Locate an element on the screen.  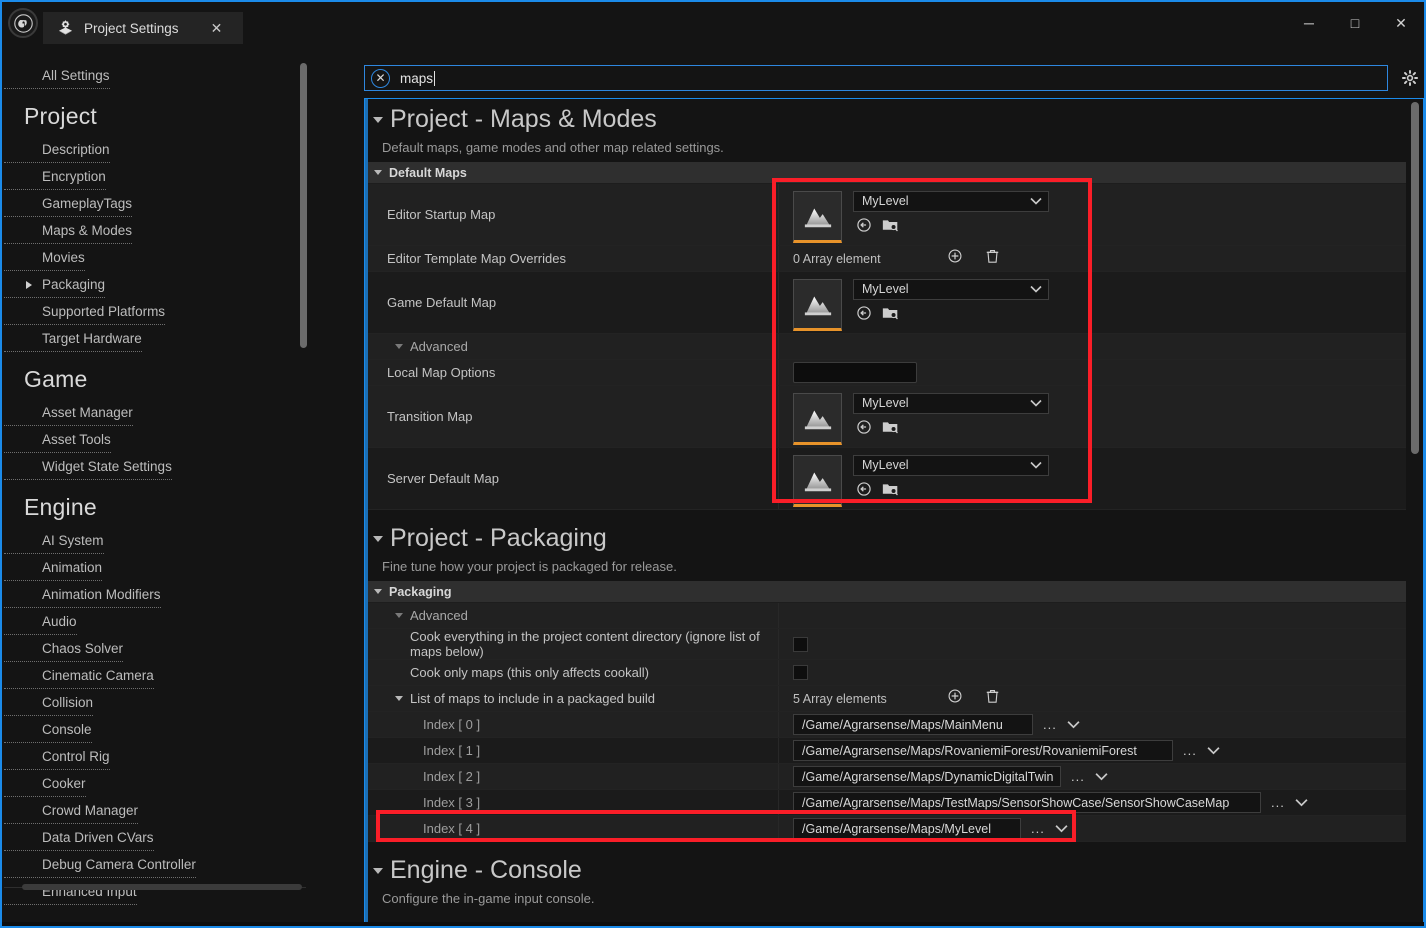
sidebar-item-asset-tools: Asset Tools is located at coordinates (158, 439).